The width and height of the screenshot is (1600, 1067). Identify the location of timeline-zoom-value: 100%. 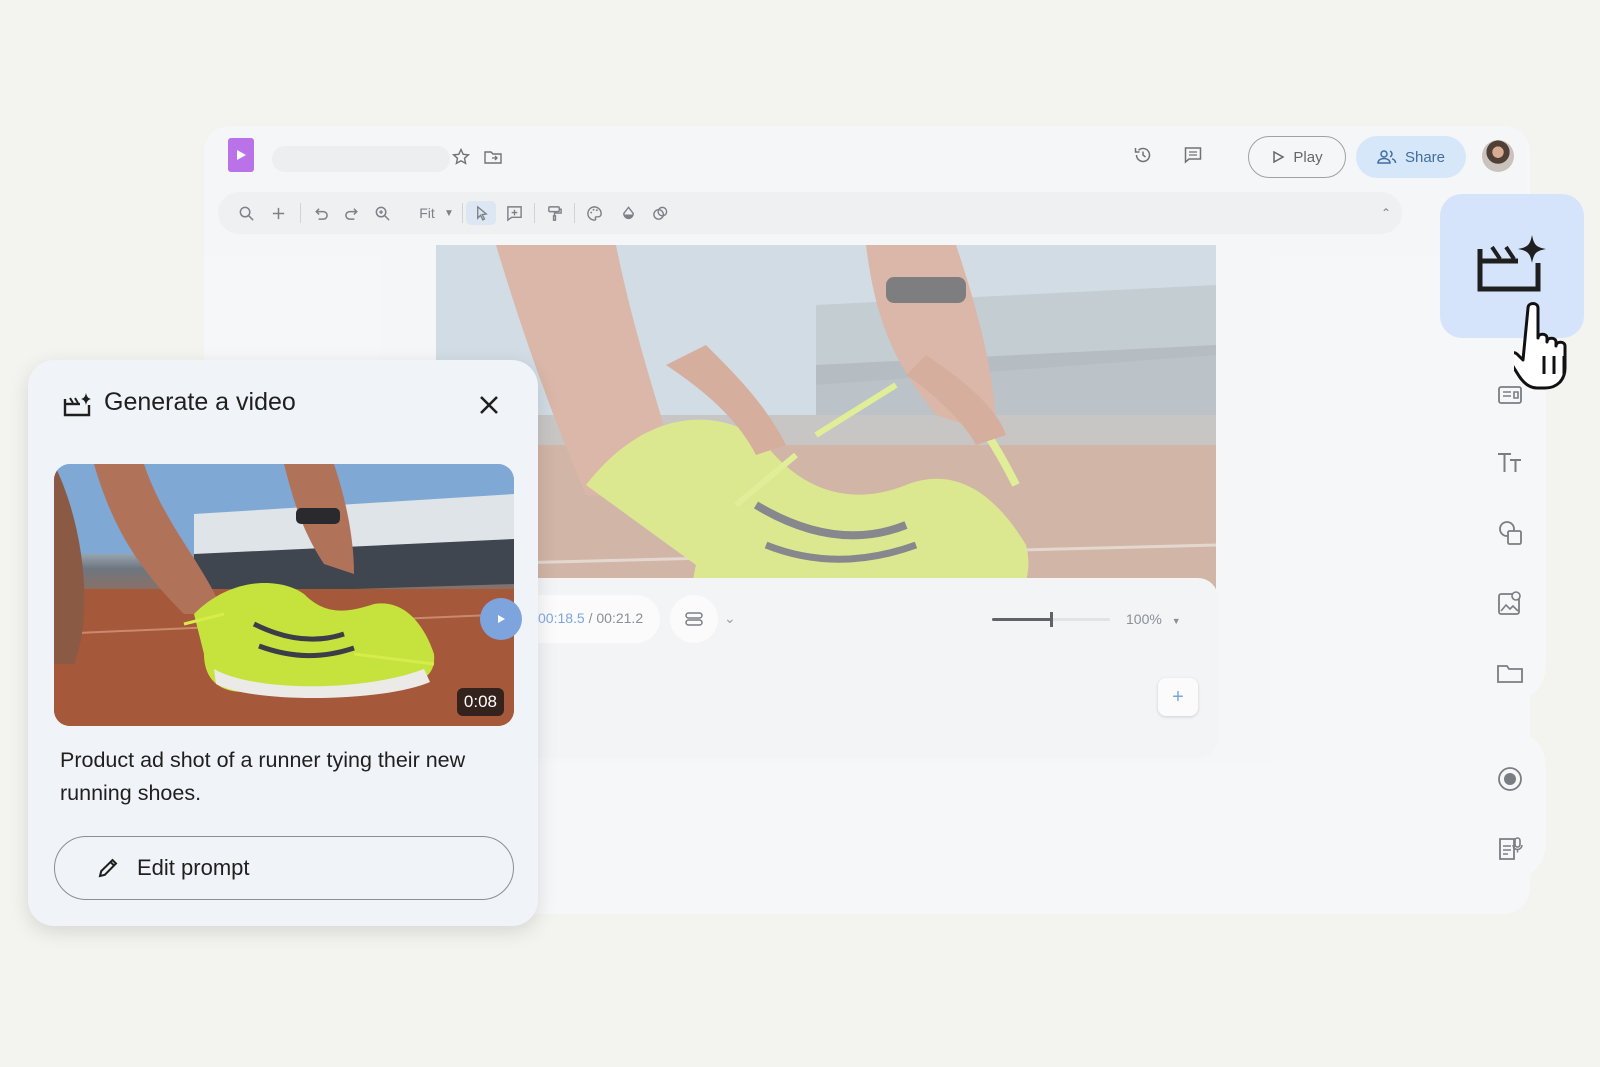
(1144, 619).